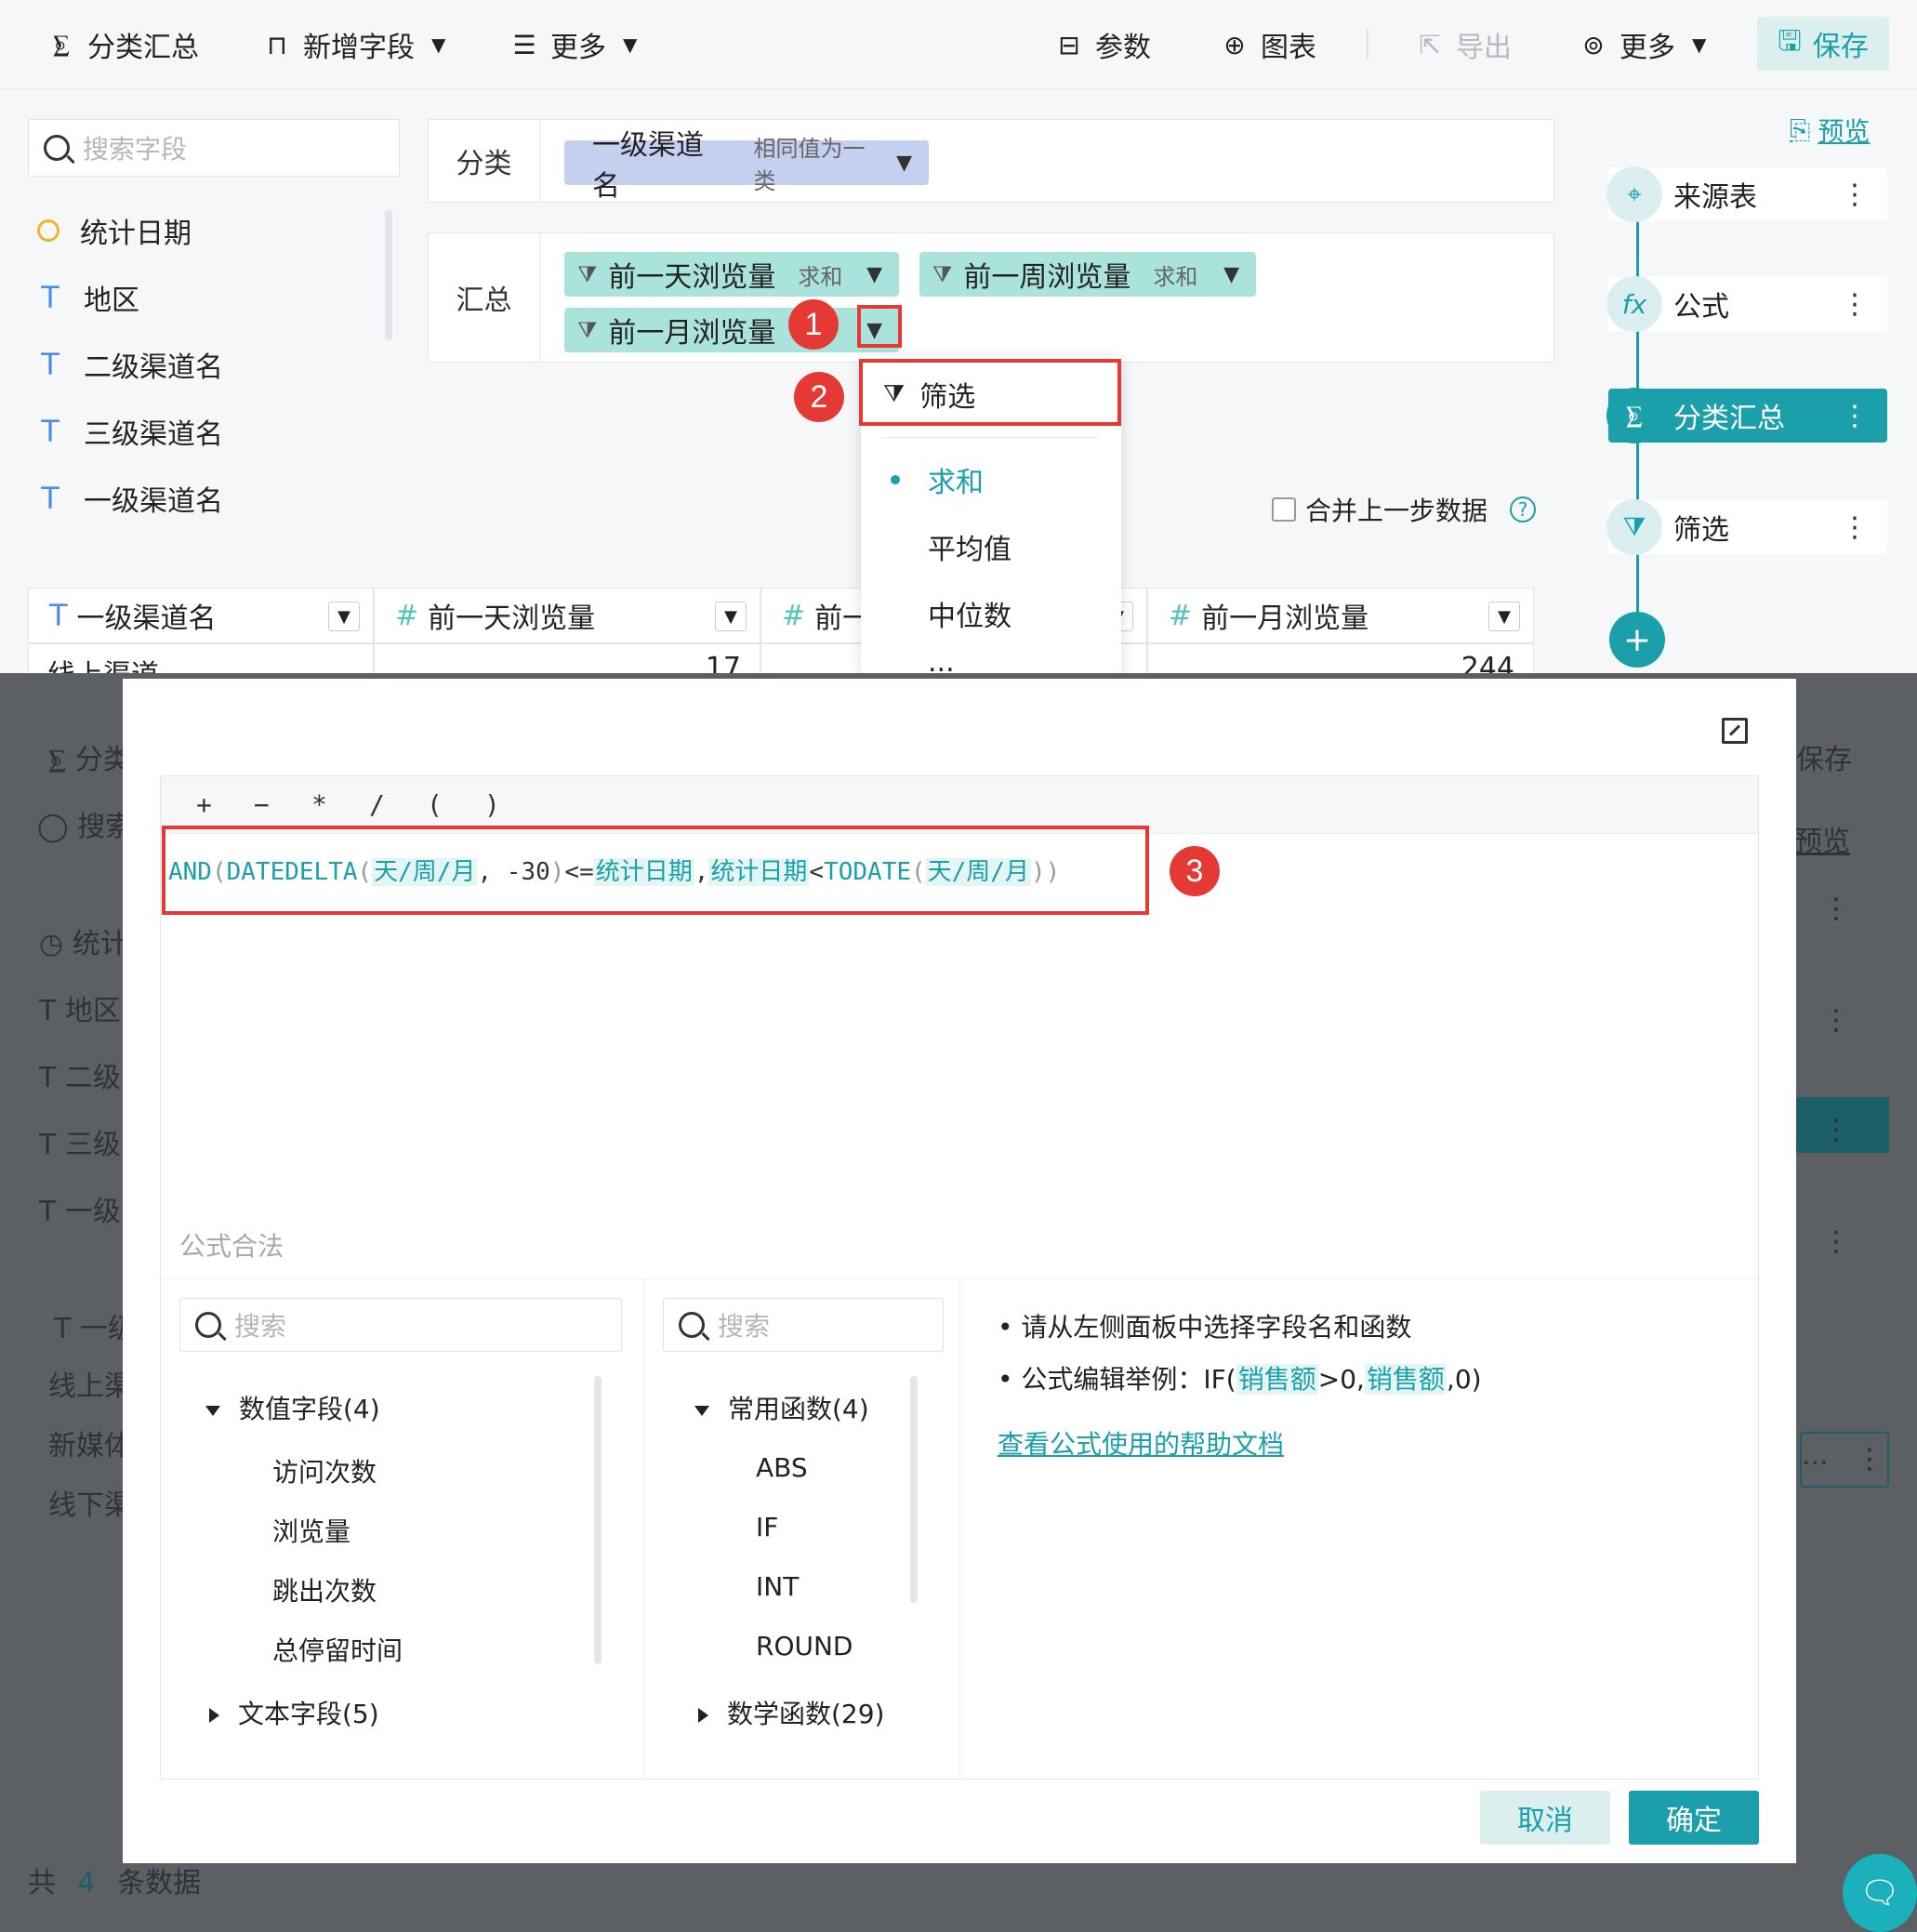 Image resolution: width=1917 pixels, height=1932 pixels. I want to click on chat-bubble-button: 🗨, so click(1880, 1893).